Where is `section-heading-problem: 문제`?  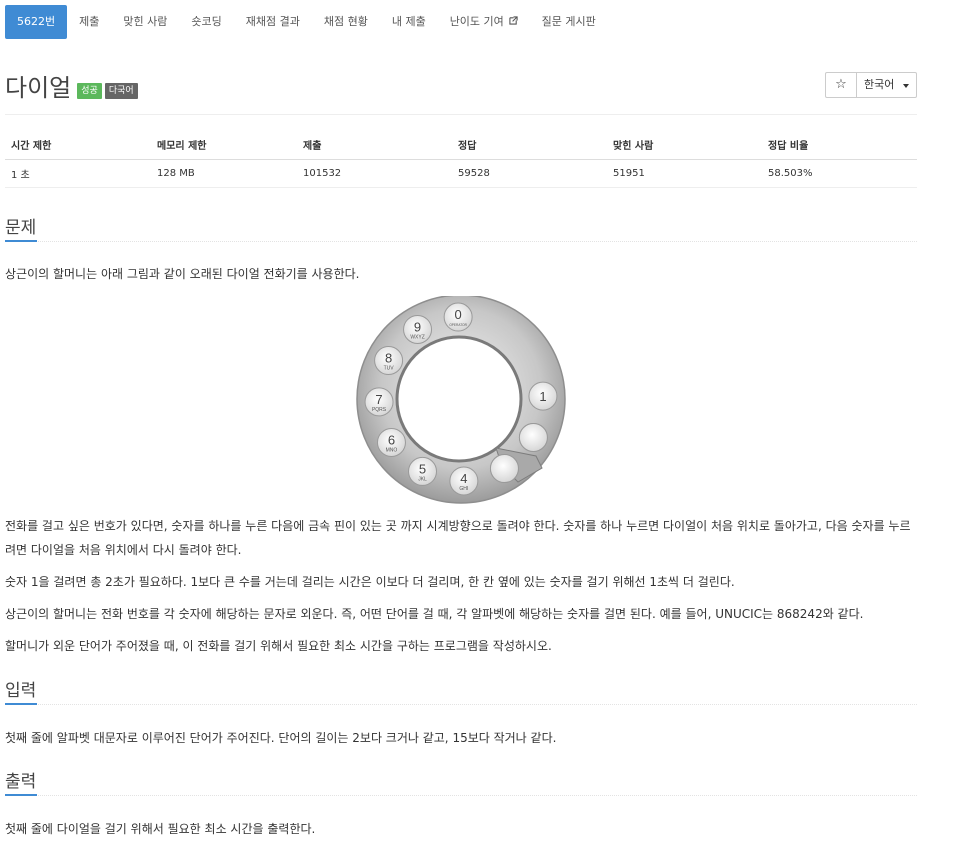 section-heading-problem: 문제 is located at coordinates (21, 228).